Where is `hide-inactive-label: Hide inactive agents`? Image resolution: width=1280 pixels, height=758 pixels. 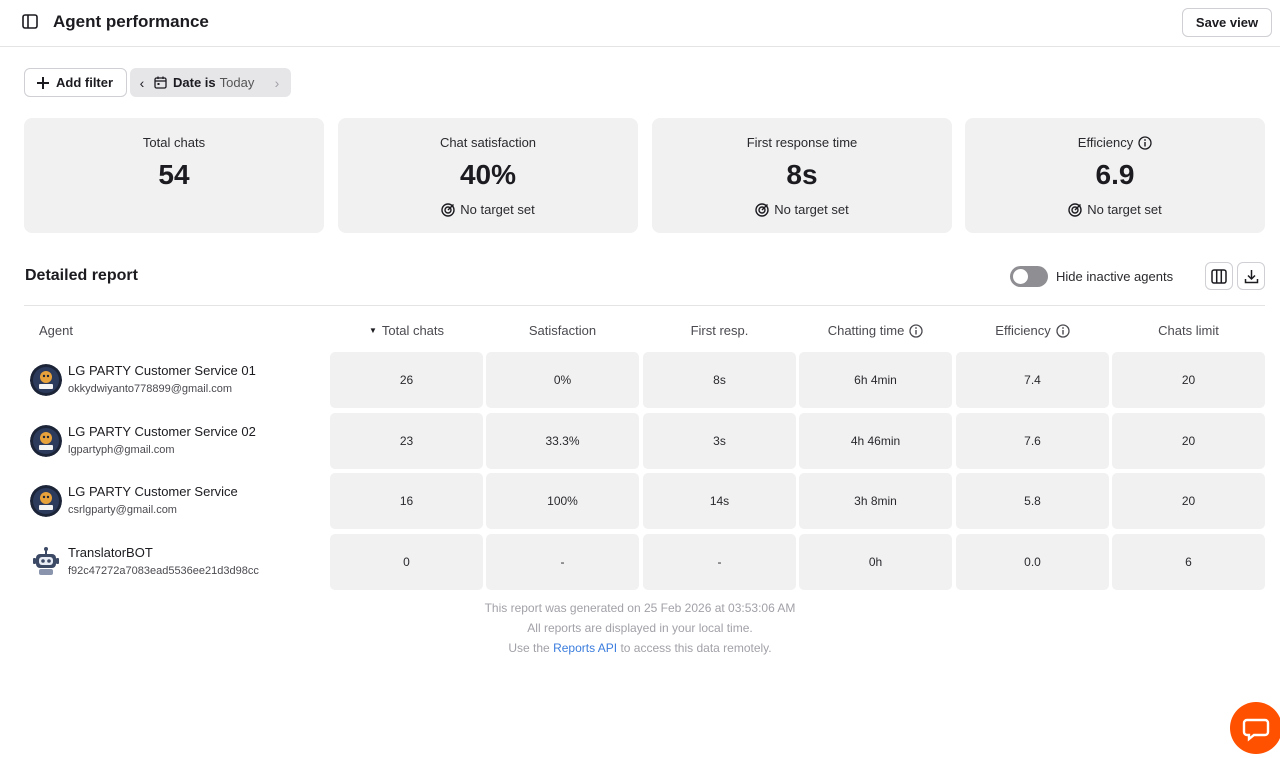 hide-inactive-label: Hide inactive agents is located at coordinates (1115, 276).